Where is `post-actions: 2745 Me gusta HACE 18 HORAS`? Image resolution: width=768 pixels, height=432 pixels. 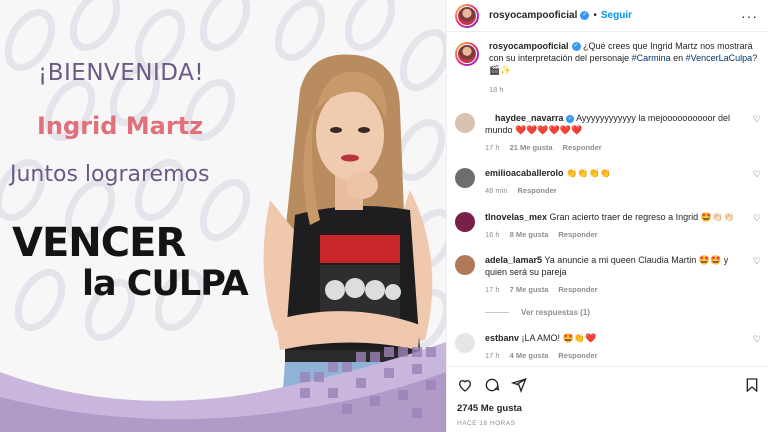 post-actions: 2745 Me gusta HACE 18 HORAS is located at coordinates (607, 399).